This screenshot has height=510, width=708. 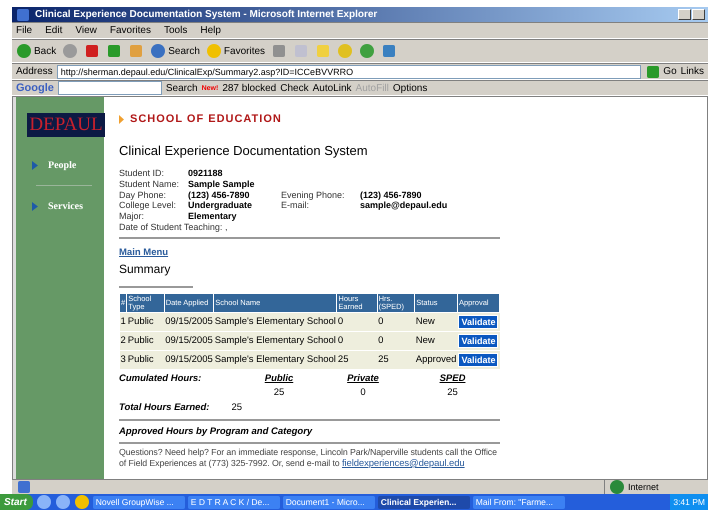 I want to click on field-label: Student Name:, so click(x=149, y=184).